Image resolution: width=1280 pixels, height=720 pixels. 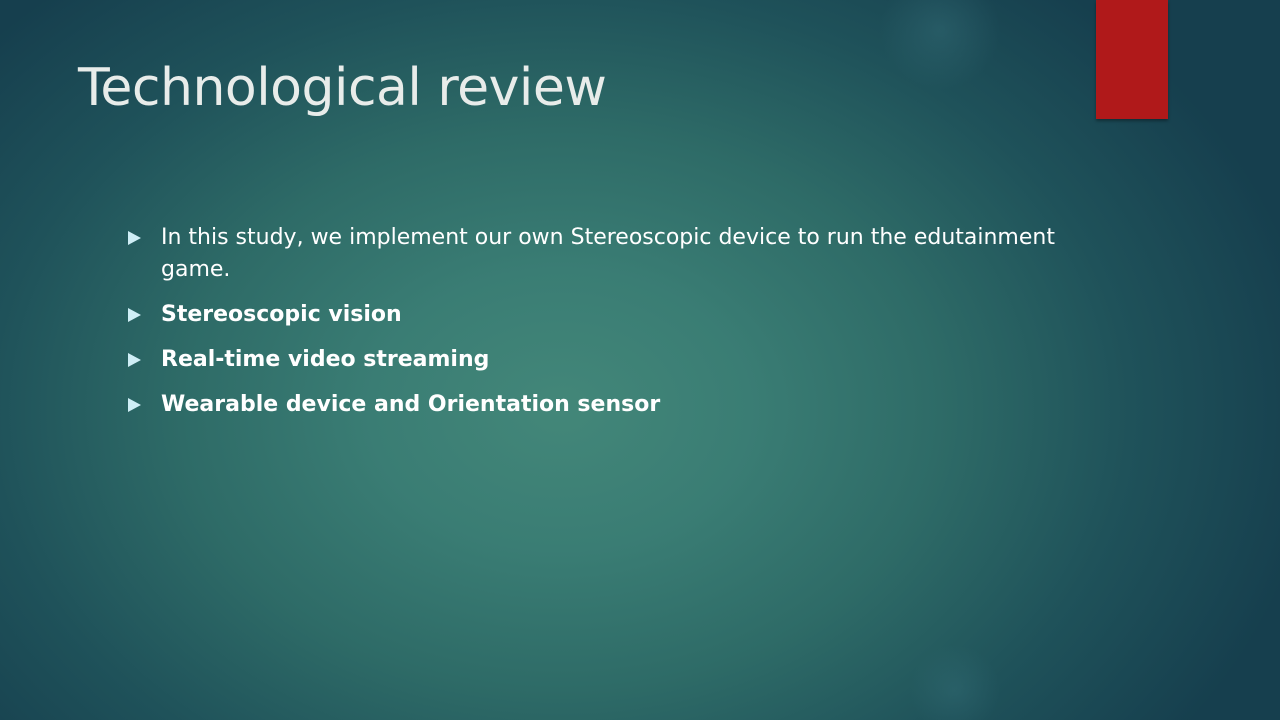 What do you see at coordinates (1132, 59) in the screenshot?
I see `accent-tab` at bounding box center [1132, 59].